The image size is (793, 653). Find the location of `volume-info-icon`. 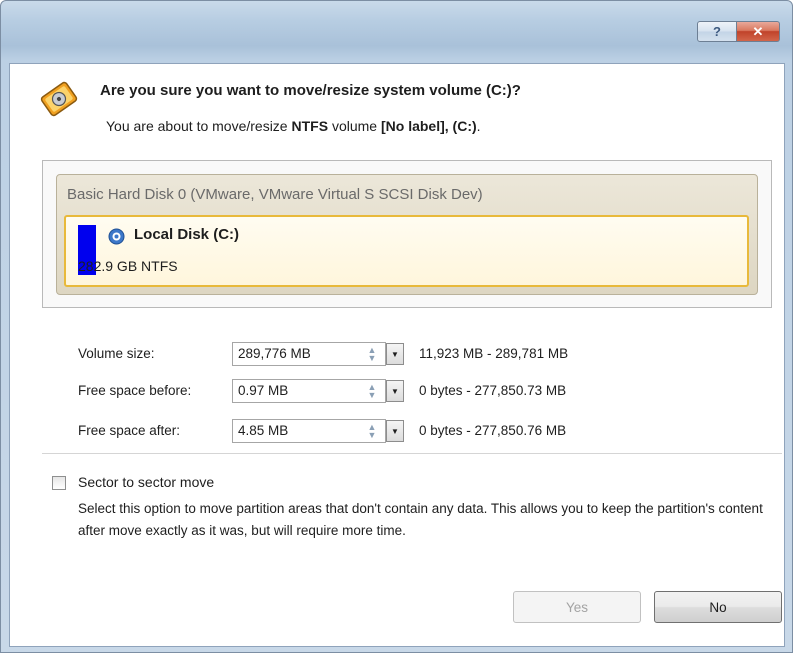

volume-info-icon is located at coordinates (116, 236).